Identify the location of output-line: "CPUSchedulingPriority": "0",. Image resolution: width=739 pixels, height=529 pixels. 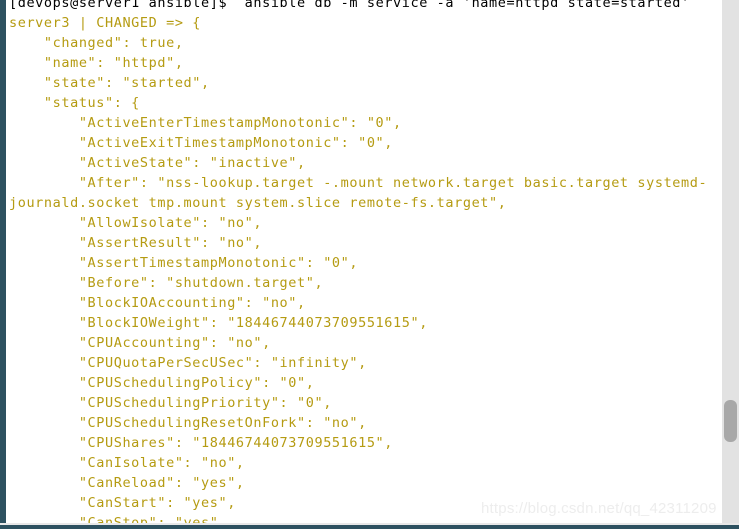
(170, 403).